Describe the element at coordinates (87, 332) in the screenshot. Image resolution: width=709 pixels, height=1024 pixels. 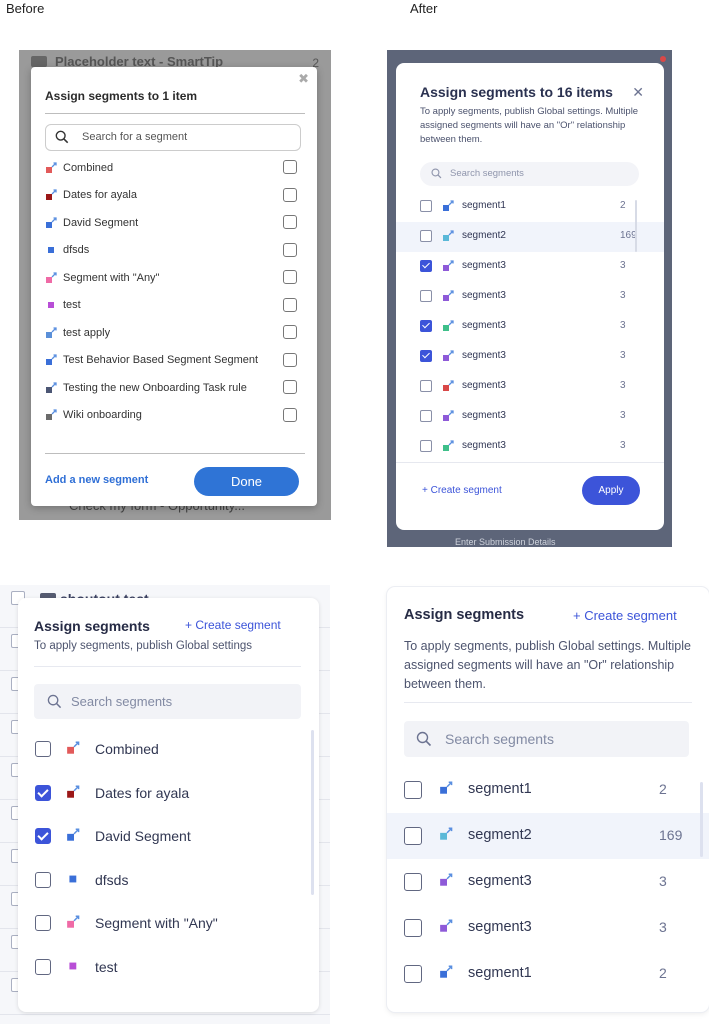
I see `segment-label: test apply` at that location.